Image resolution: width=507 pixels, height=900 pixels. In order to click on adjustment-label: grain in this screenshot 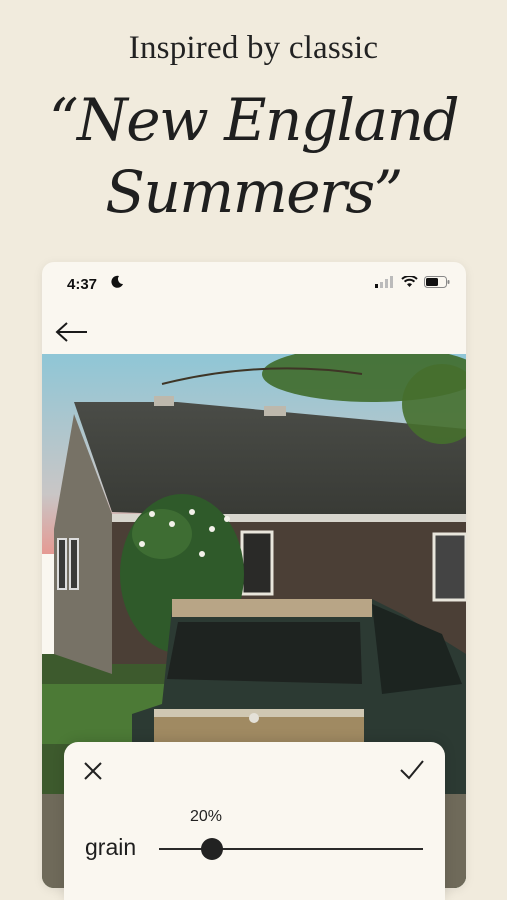, I will do `click(111, 847)`.